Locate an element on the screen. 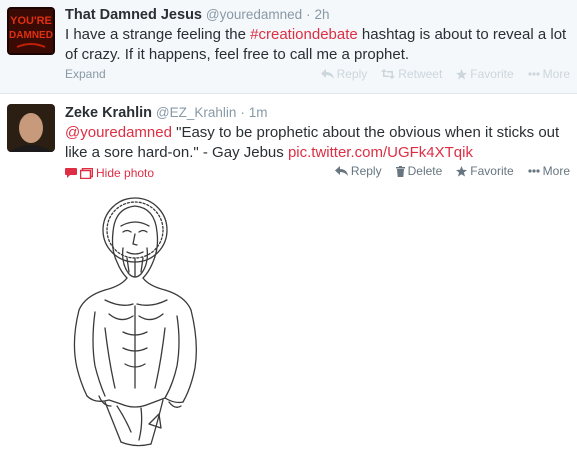 The width and height of the screenshot is (577, 459). author-handle: @EZ_Krahlin is located at coordinates (196, 112).